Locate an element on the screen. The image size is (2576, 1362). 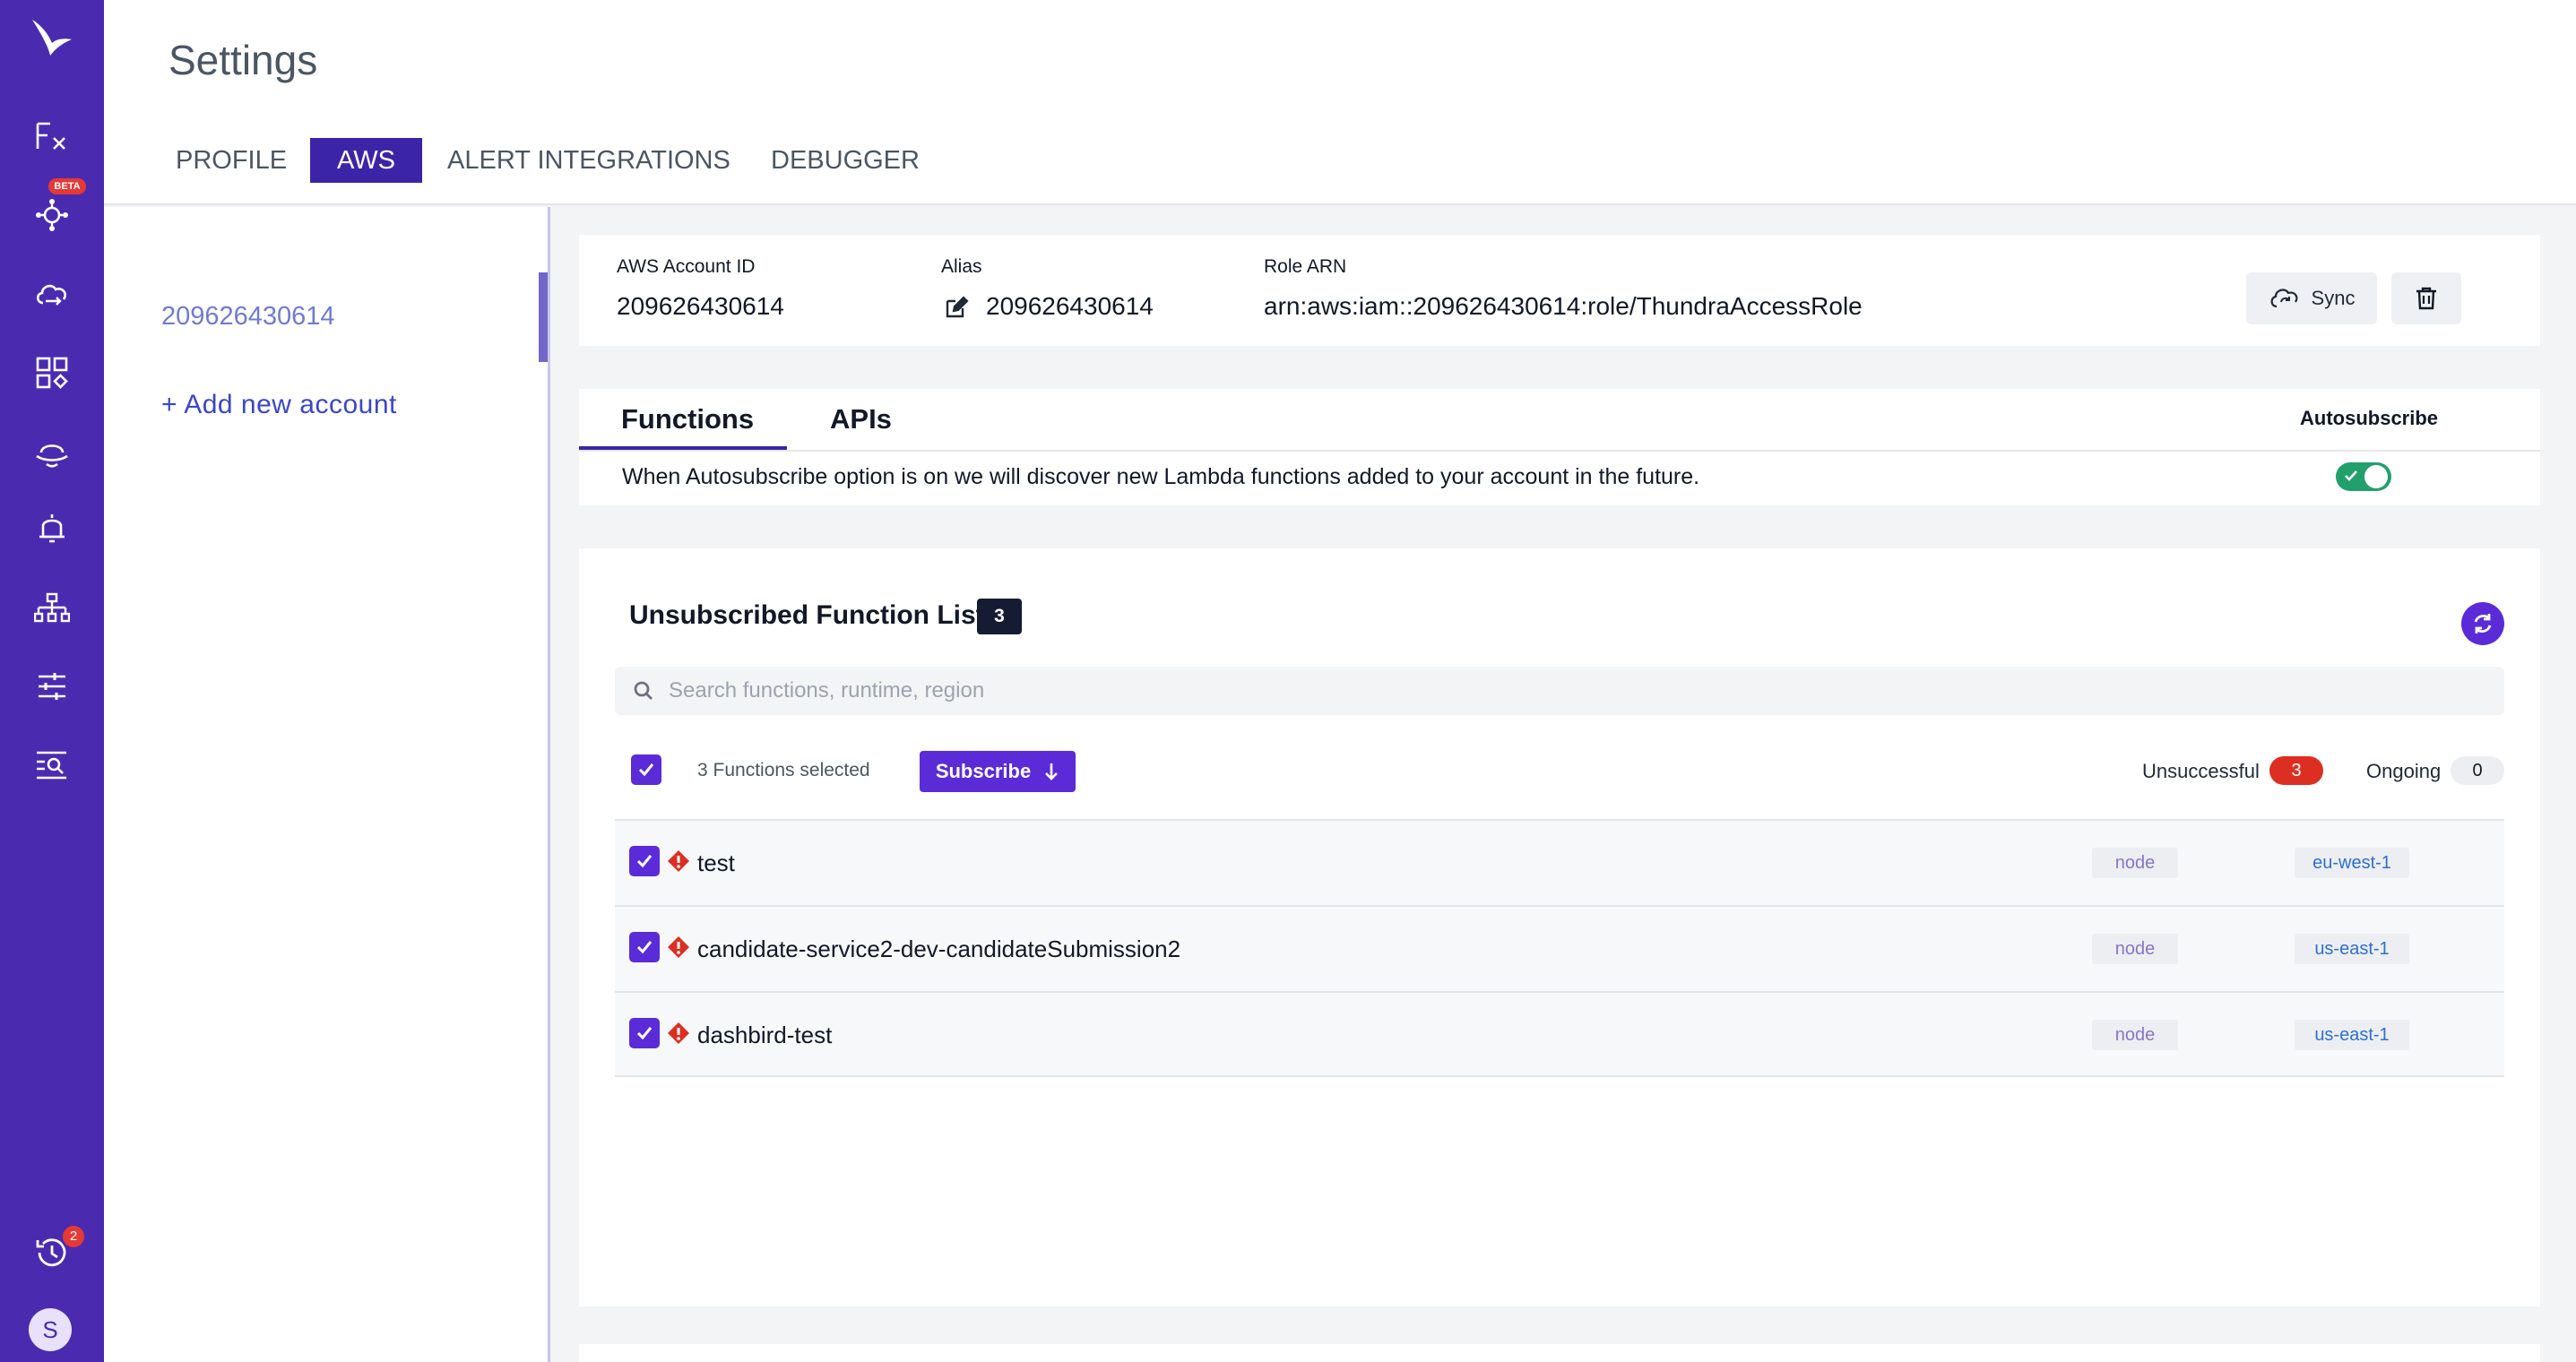
trash-icon is located at coordinates (2426, 298).